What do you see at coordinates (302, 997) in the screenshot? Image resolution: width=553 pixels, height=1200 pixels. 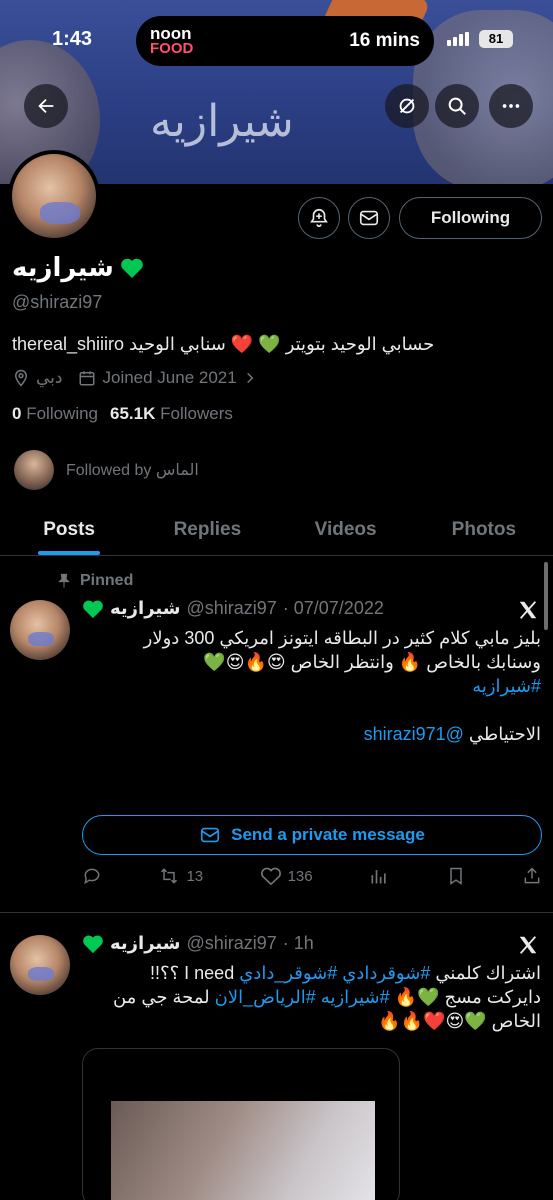 I see `post-hashtags: #شيرازيه #الرياض_الان` at bounding box center [302, 997].